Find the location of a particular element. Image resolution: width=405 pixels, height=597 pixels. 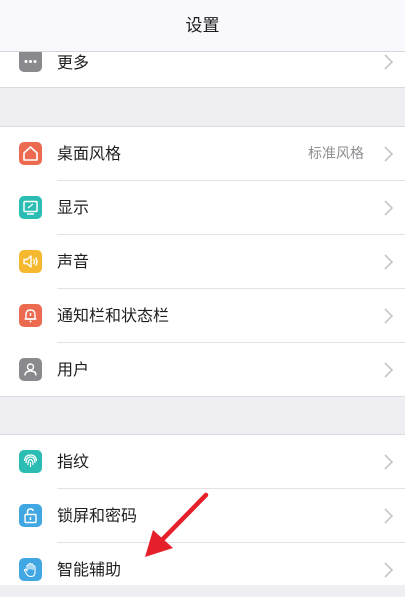

hand-icon is located at coordinates (30, 569).